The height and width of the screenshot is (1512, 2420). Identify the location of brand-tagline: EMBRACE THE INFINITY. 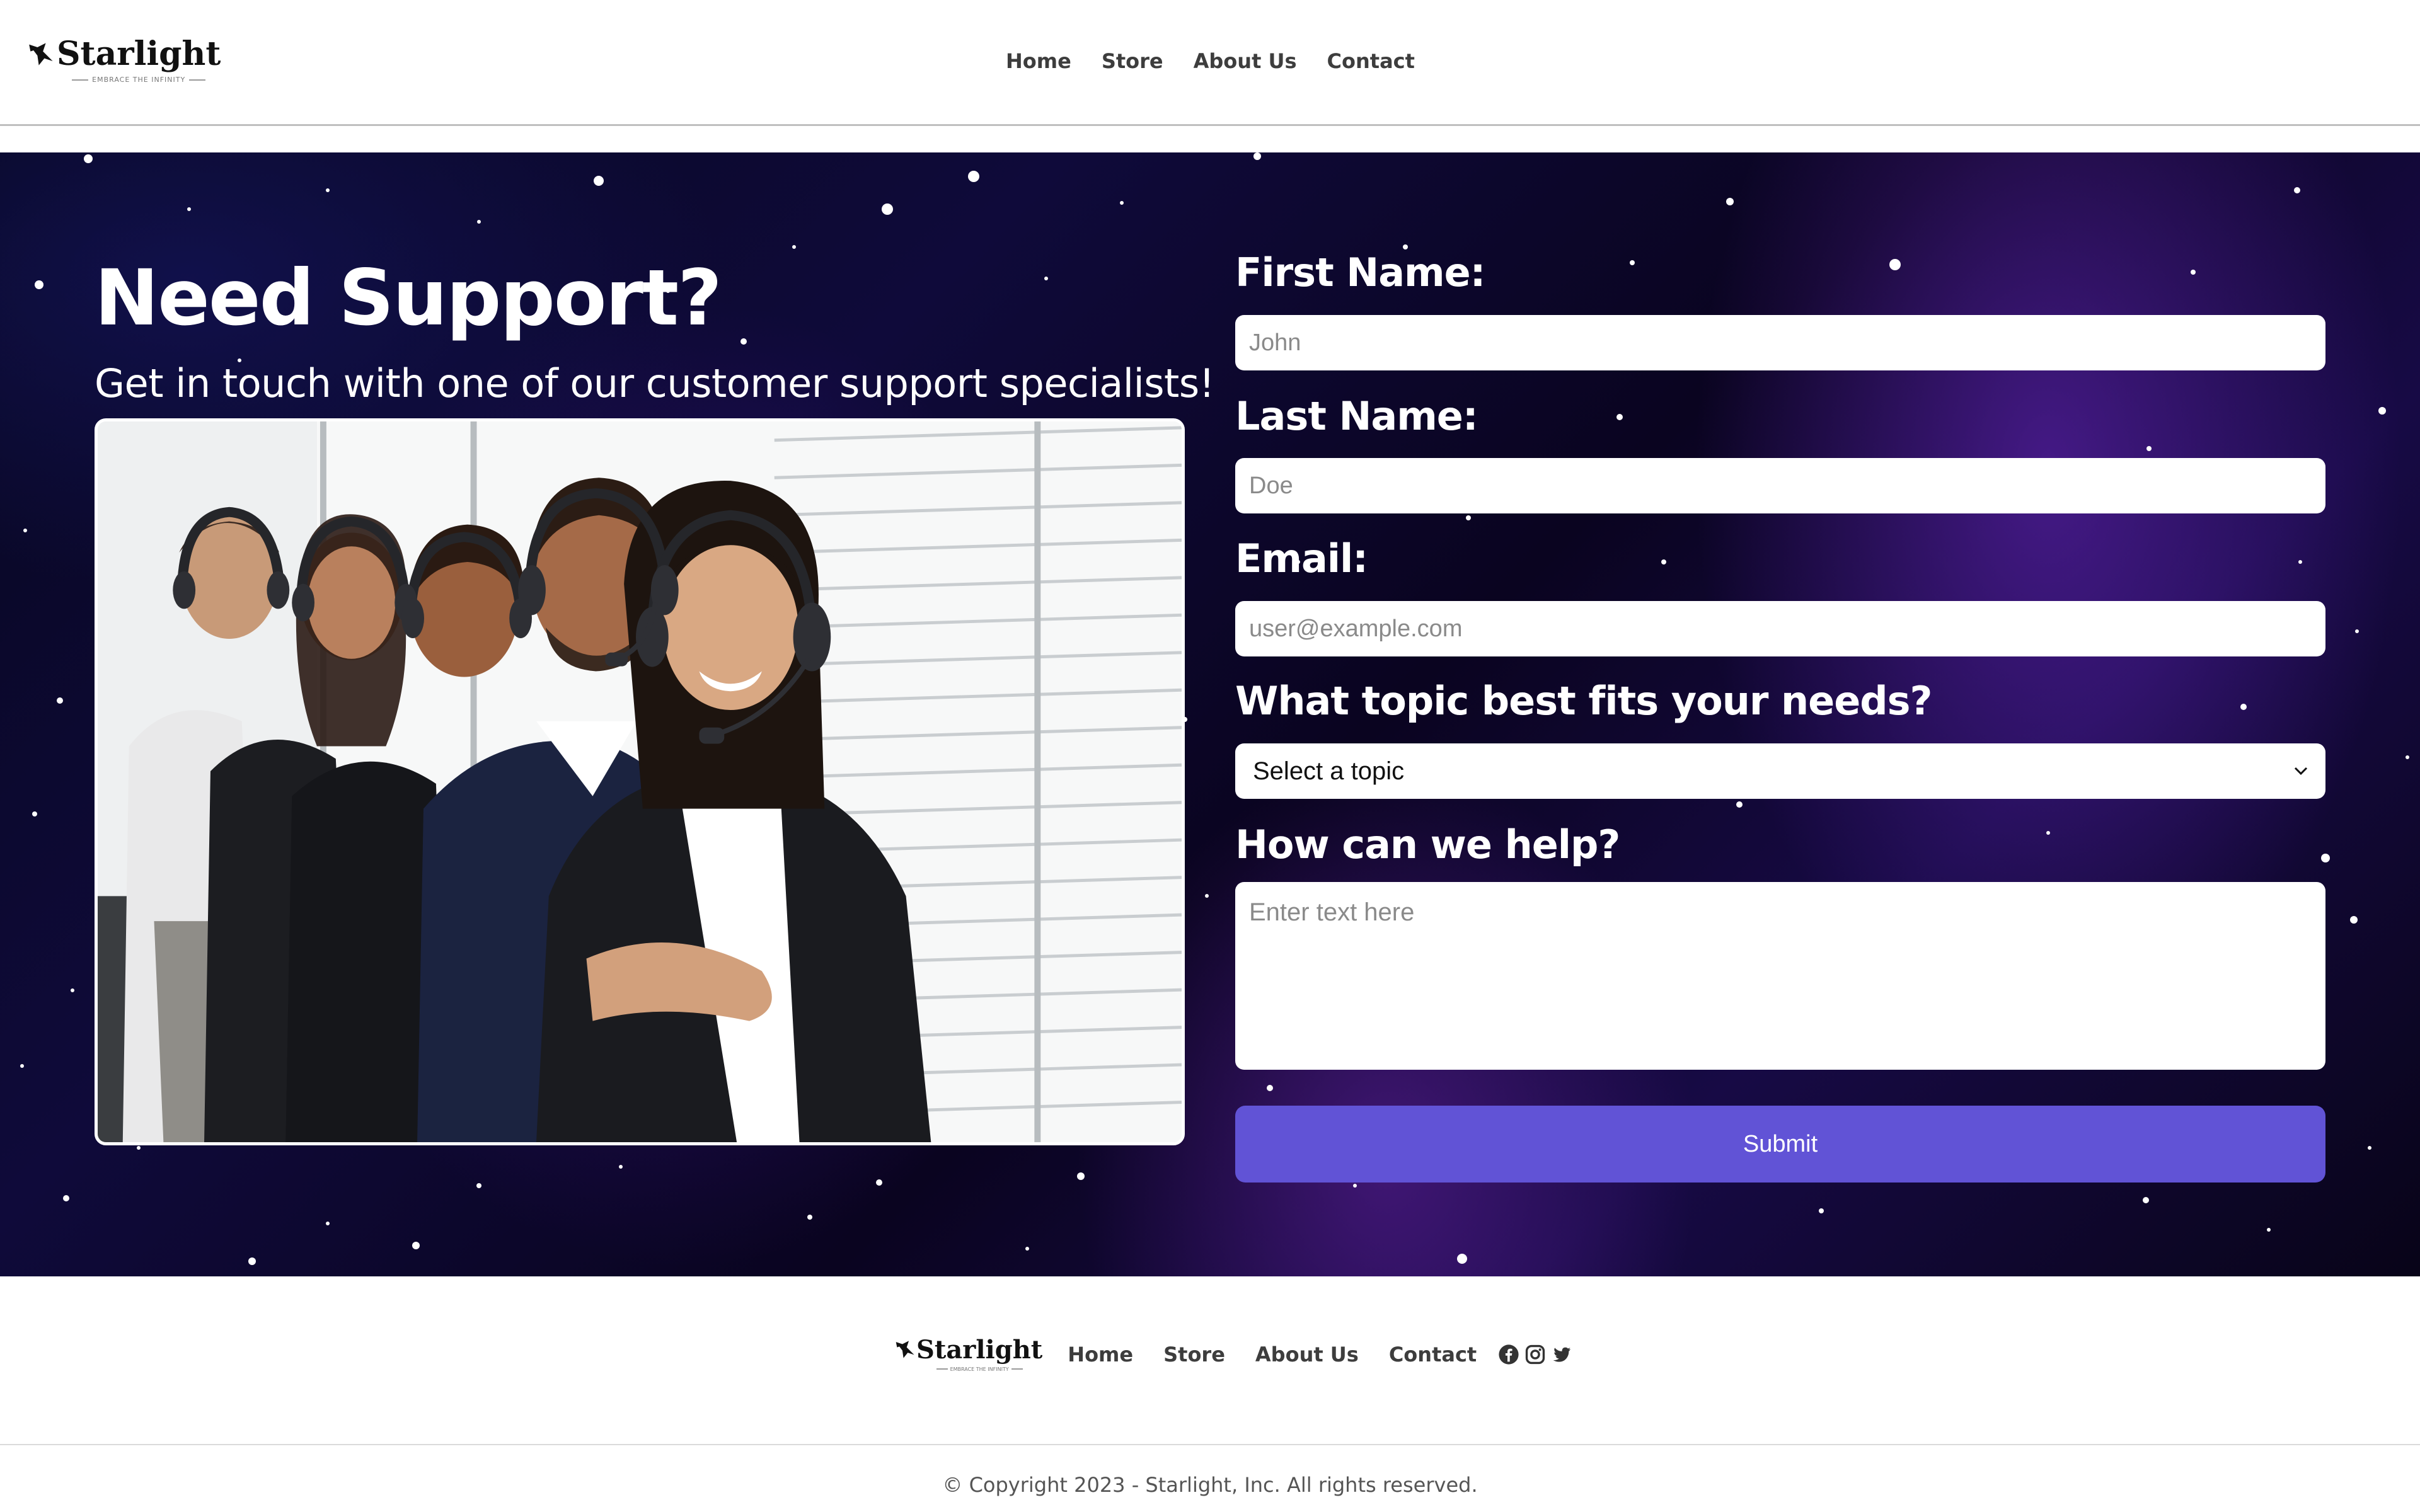
(139, 80).